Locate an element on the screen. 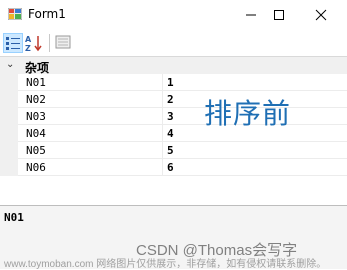  svg-text: A is located at coordinates (28, 39).